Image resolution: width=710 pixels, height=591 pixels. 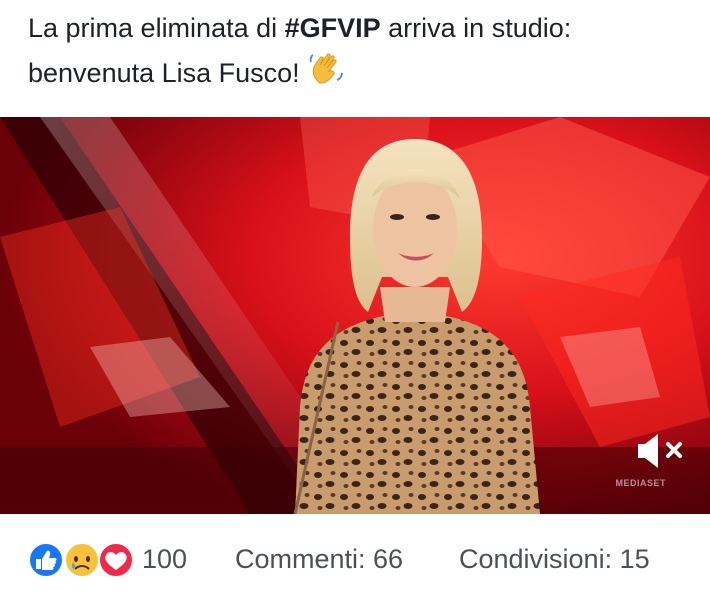 I want to click on comments-count: Commenti: 66, so click(x=319, y=559).